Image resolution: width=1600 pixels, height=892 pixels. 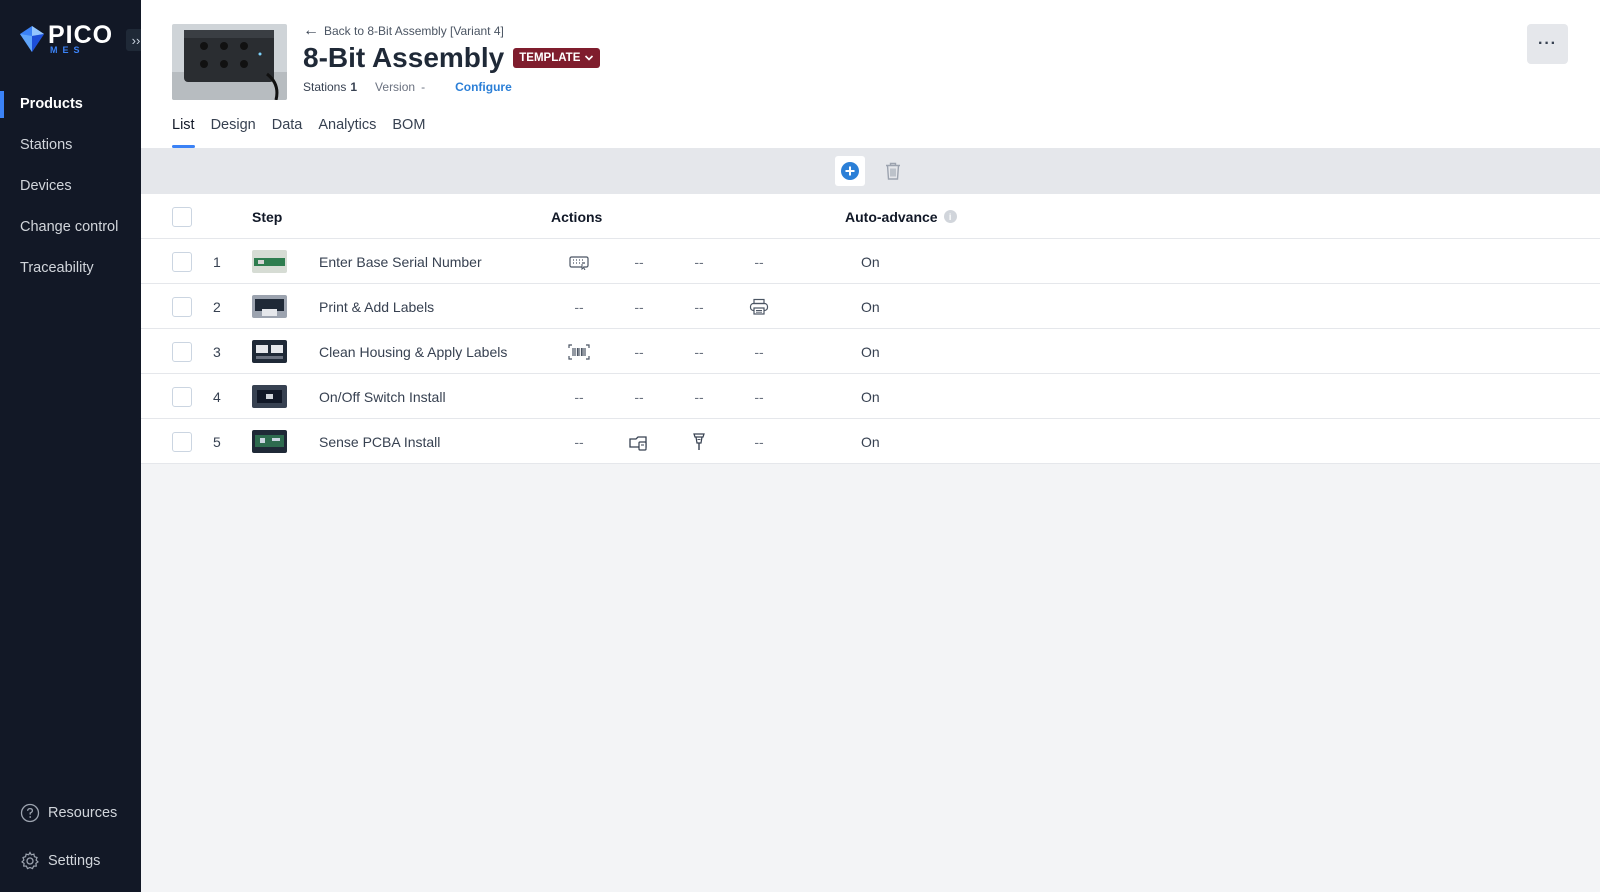 I want to click on back-link: ← Back to 8-Bit Assembly [Variant 4], so click(x=403, y=31).